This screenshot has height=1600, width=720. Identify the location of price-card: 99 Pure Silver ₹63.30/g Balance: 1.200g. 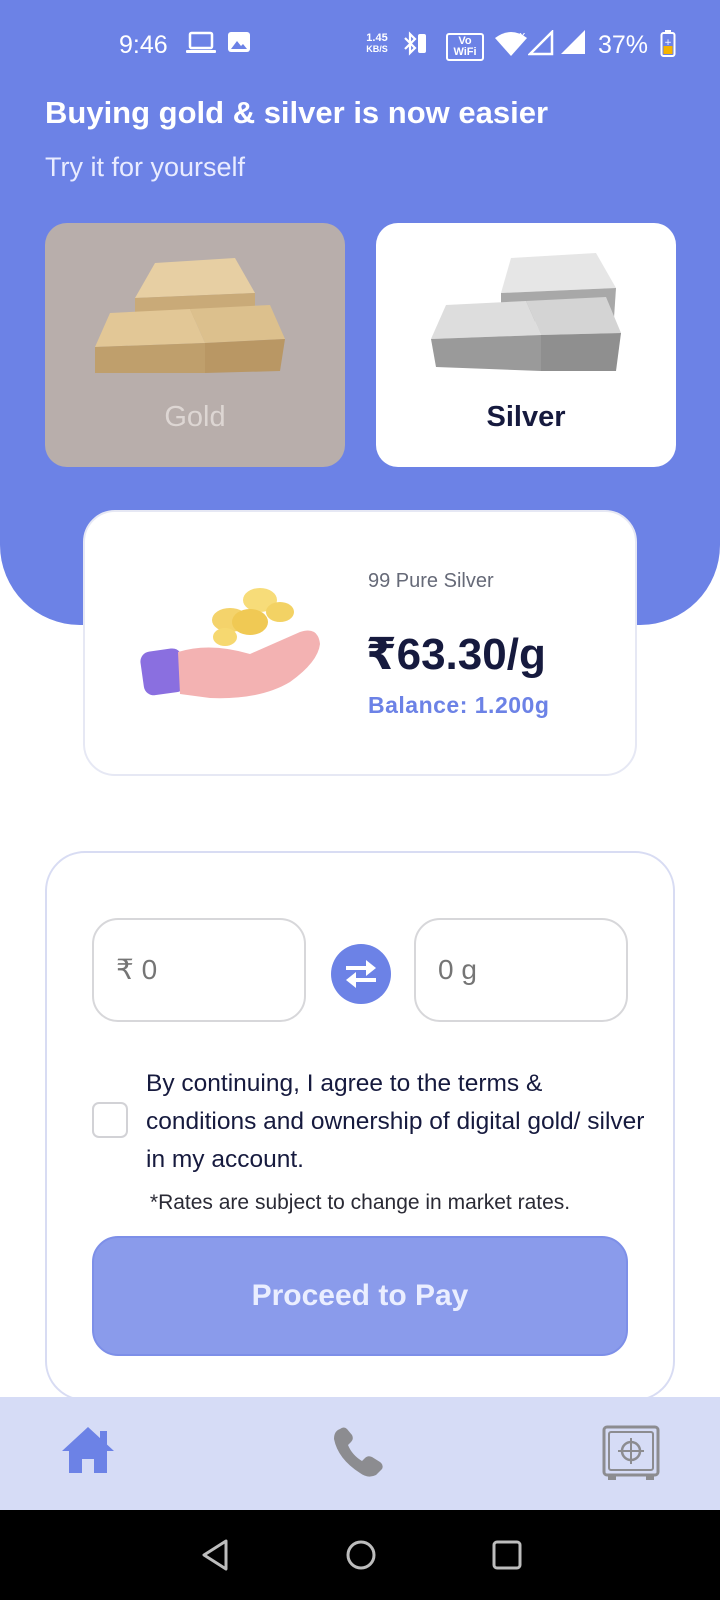
(360, 643).